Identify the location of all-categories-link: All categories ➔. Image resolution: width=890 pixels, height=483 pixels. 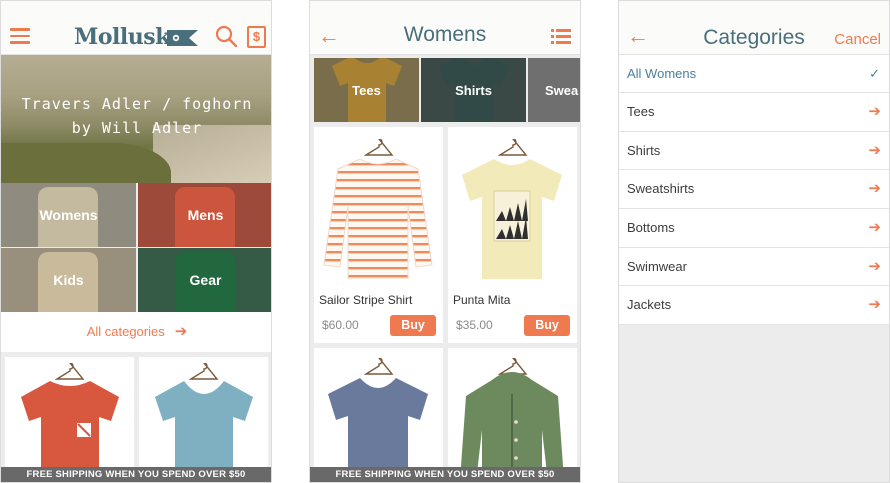
(136, 332).